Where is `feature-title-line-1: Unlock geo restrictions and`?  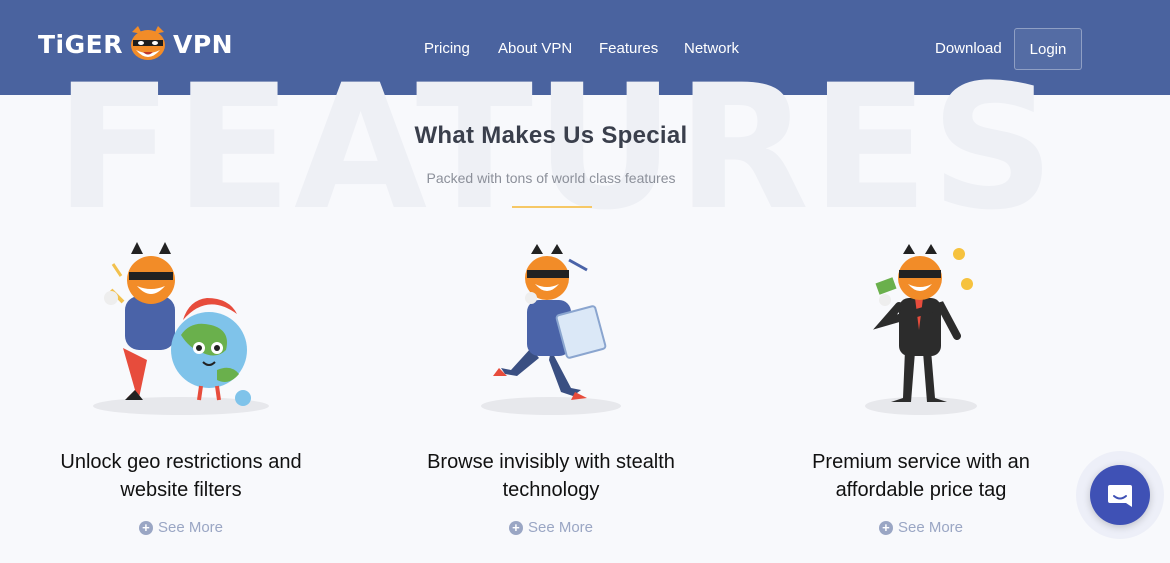 feature-title-line-1: Unlock geo restrictions and is located at coordinates (181, 462).